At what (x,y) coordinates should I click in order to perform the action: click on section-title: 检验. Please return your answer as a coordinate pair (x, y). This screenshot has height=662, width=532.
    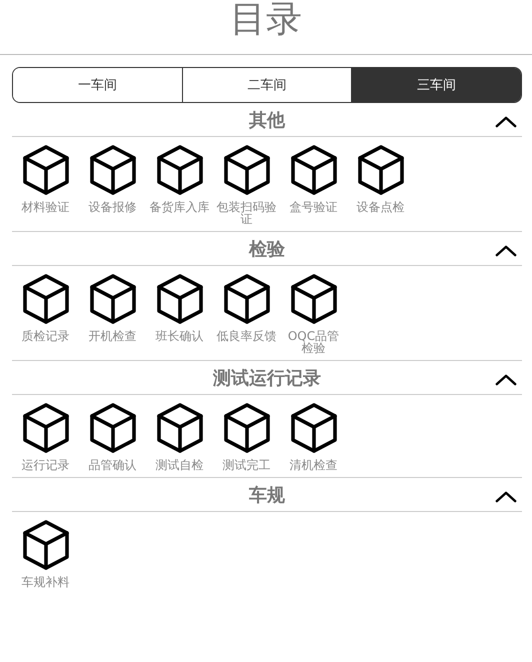
    Looking at the image, I should click on (267, 249).